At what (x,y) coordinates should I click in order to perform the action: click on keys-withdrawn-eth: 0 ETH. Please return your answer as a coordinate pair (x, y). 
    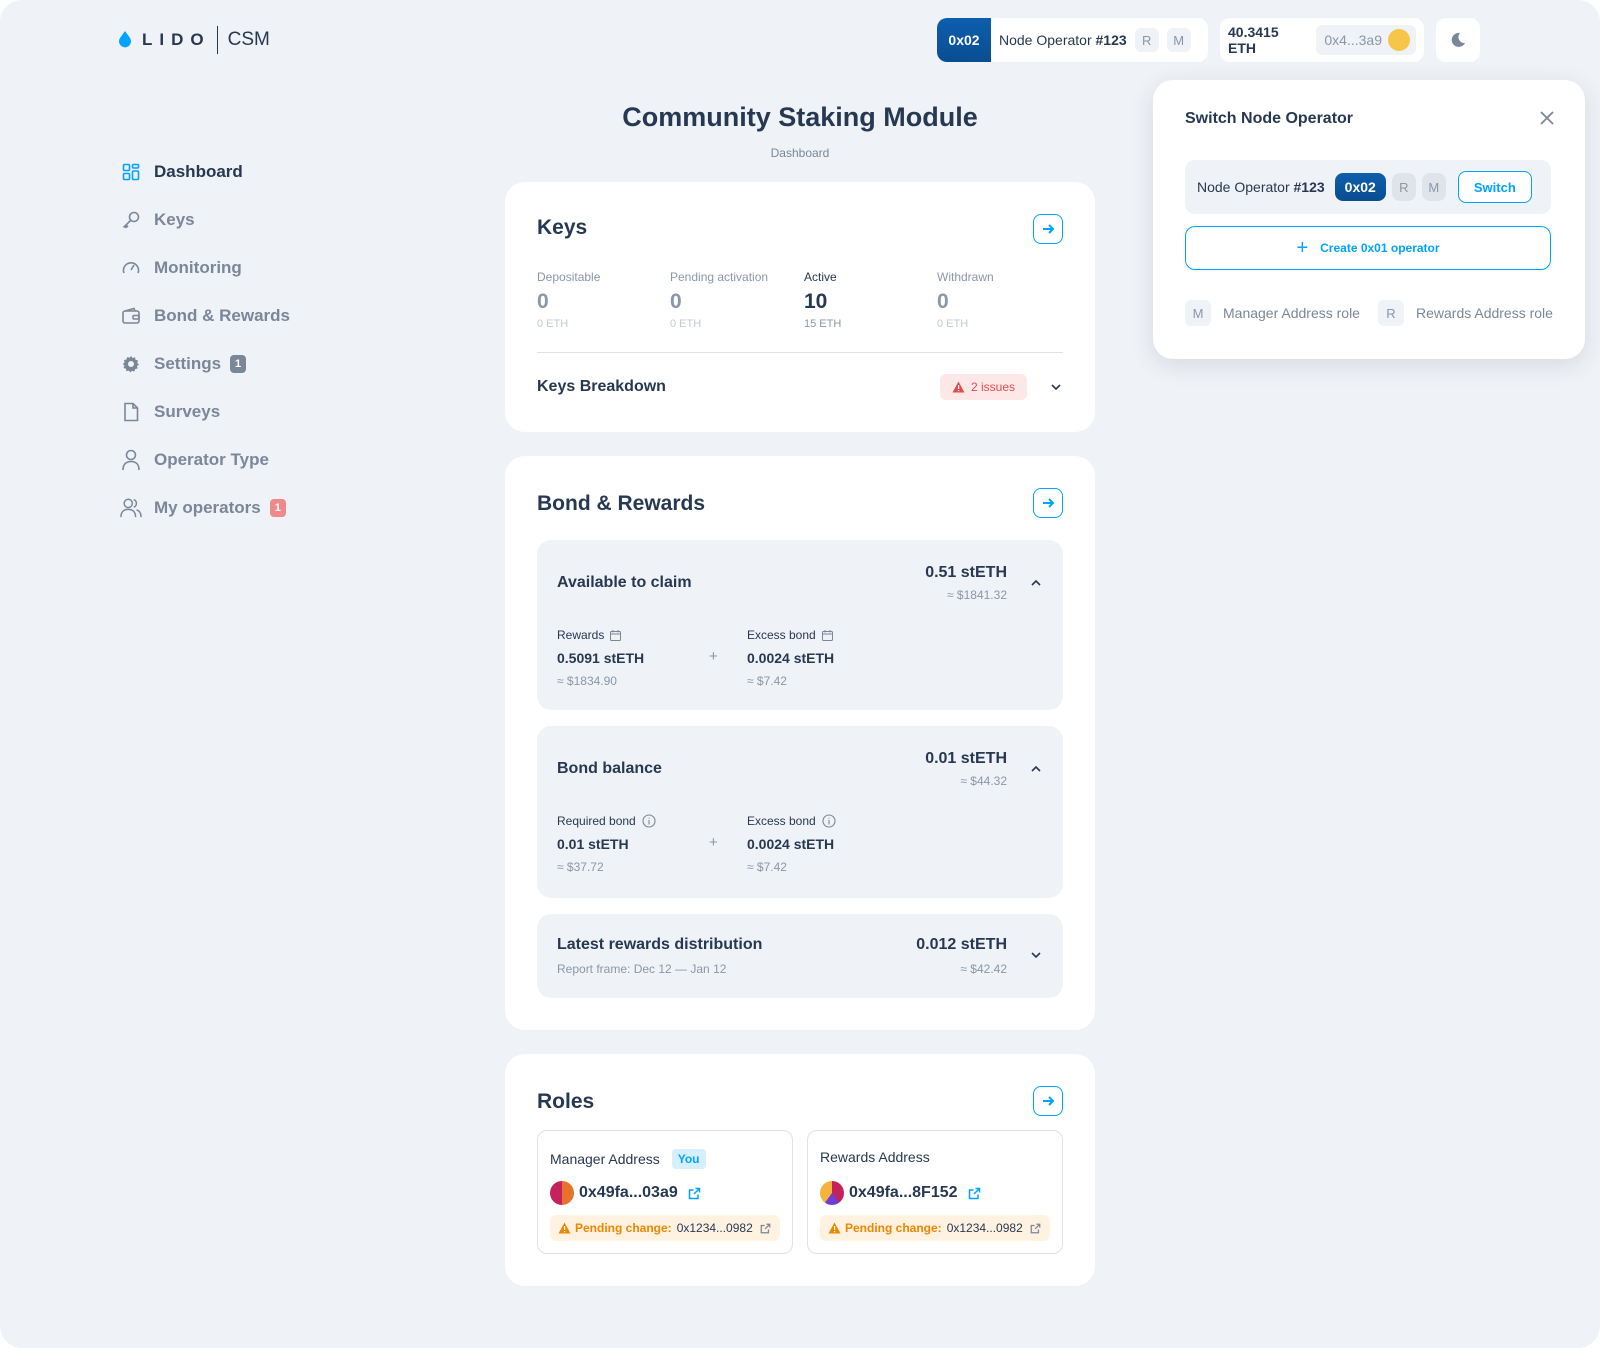
    Looking at the image, I should click on (953, 324).